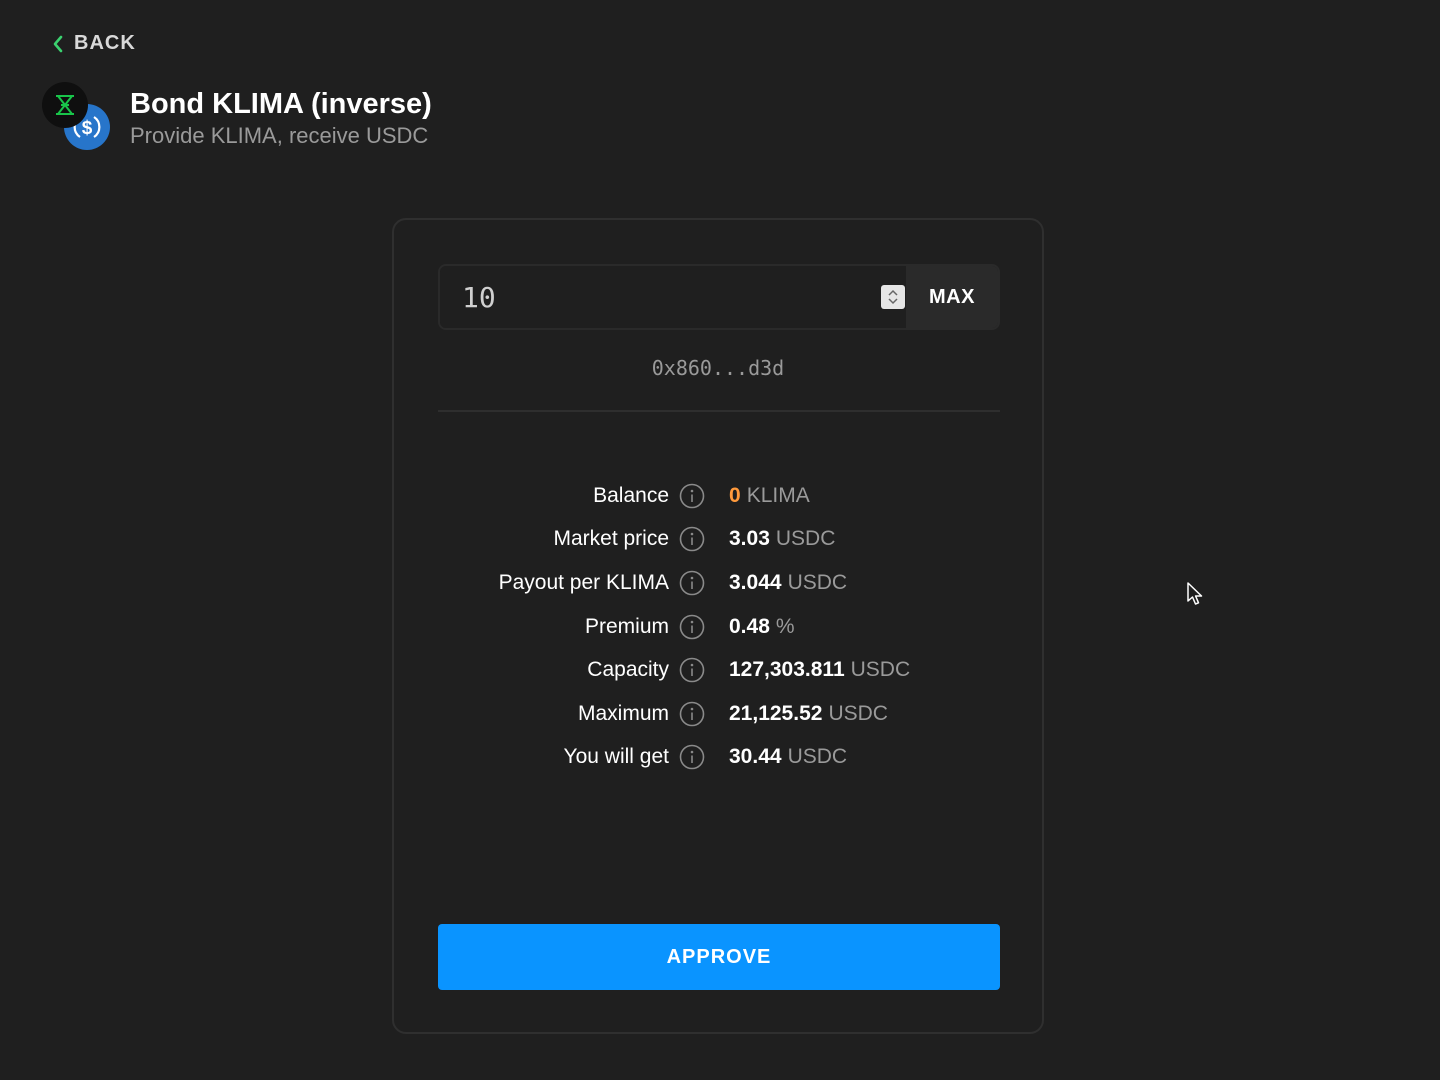 The height and width of the screenshot is (1080, 1440). Describe the element at coordinates (583, 582) in the screenshot. I see `stat-label: Payout per KLIMA` at that location.